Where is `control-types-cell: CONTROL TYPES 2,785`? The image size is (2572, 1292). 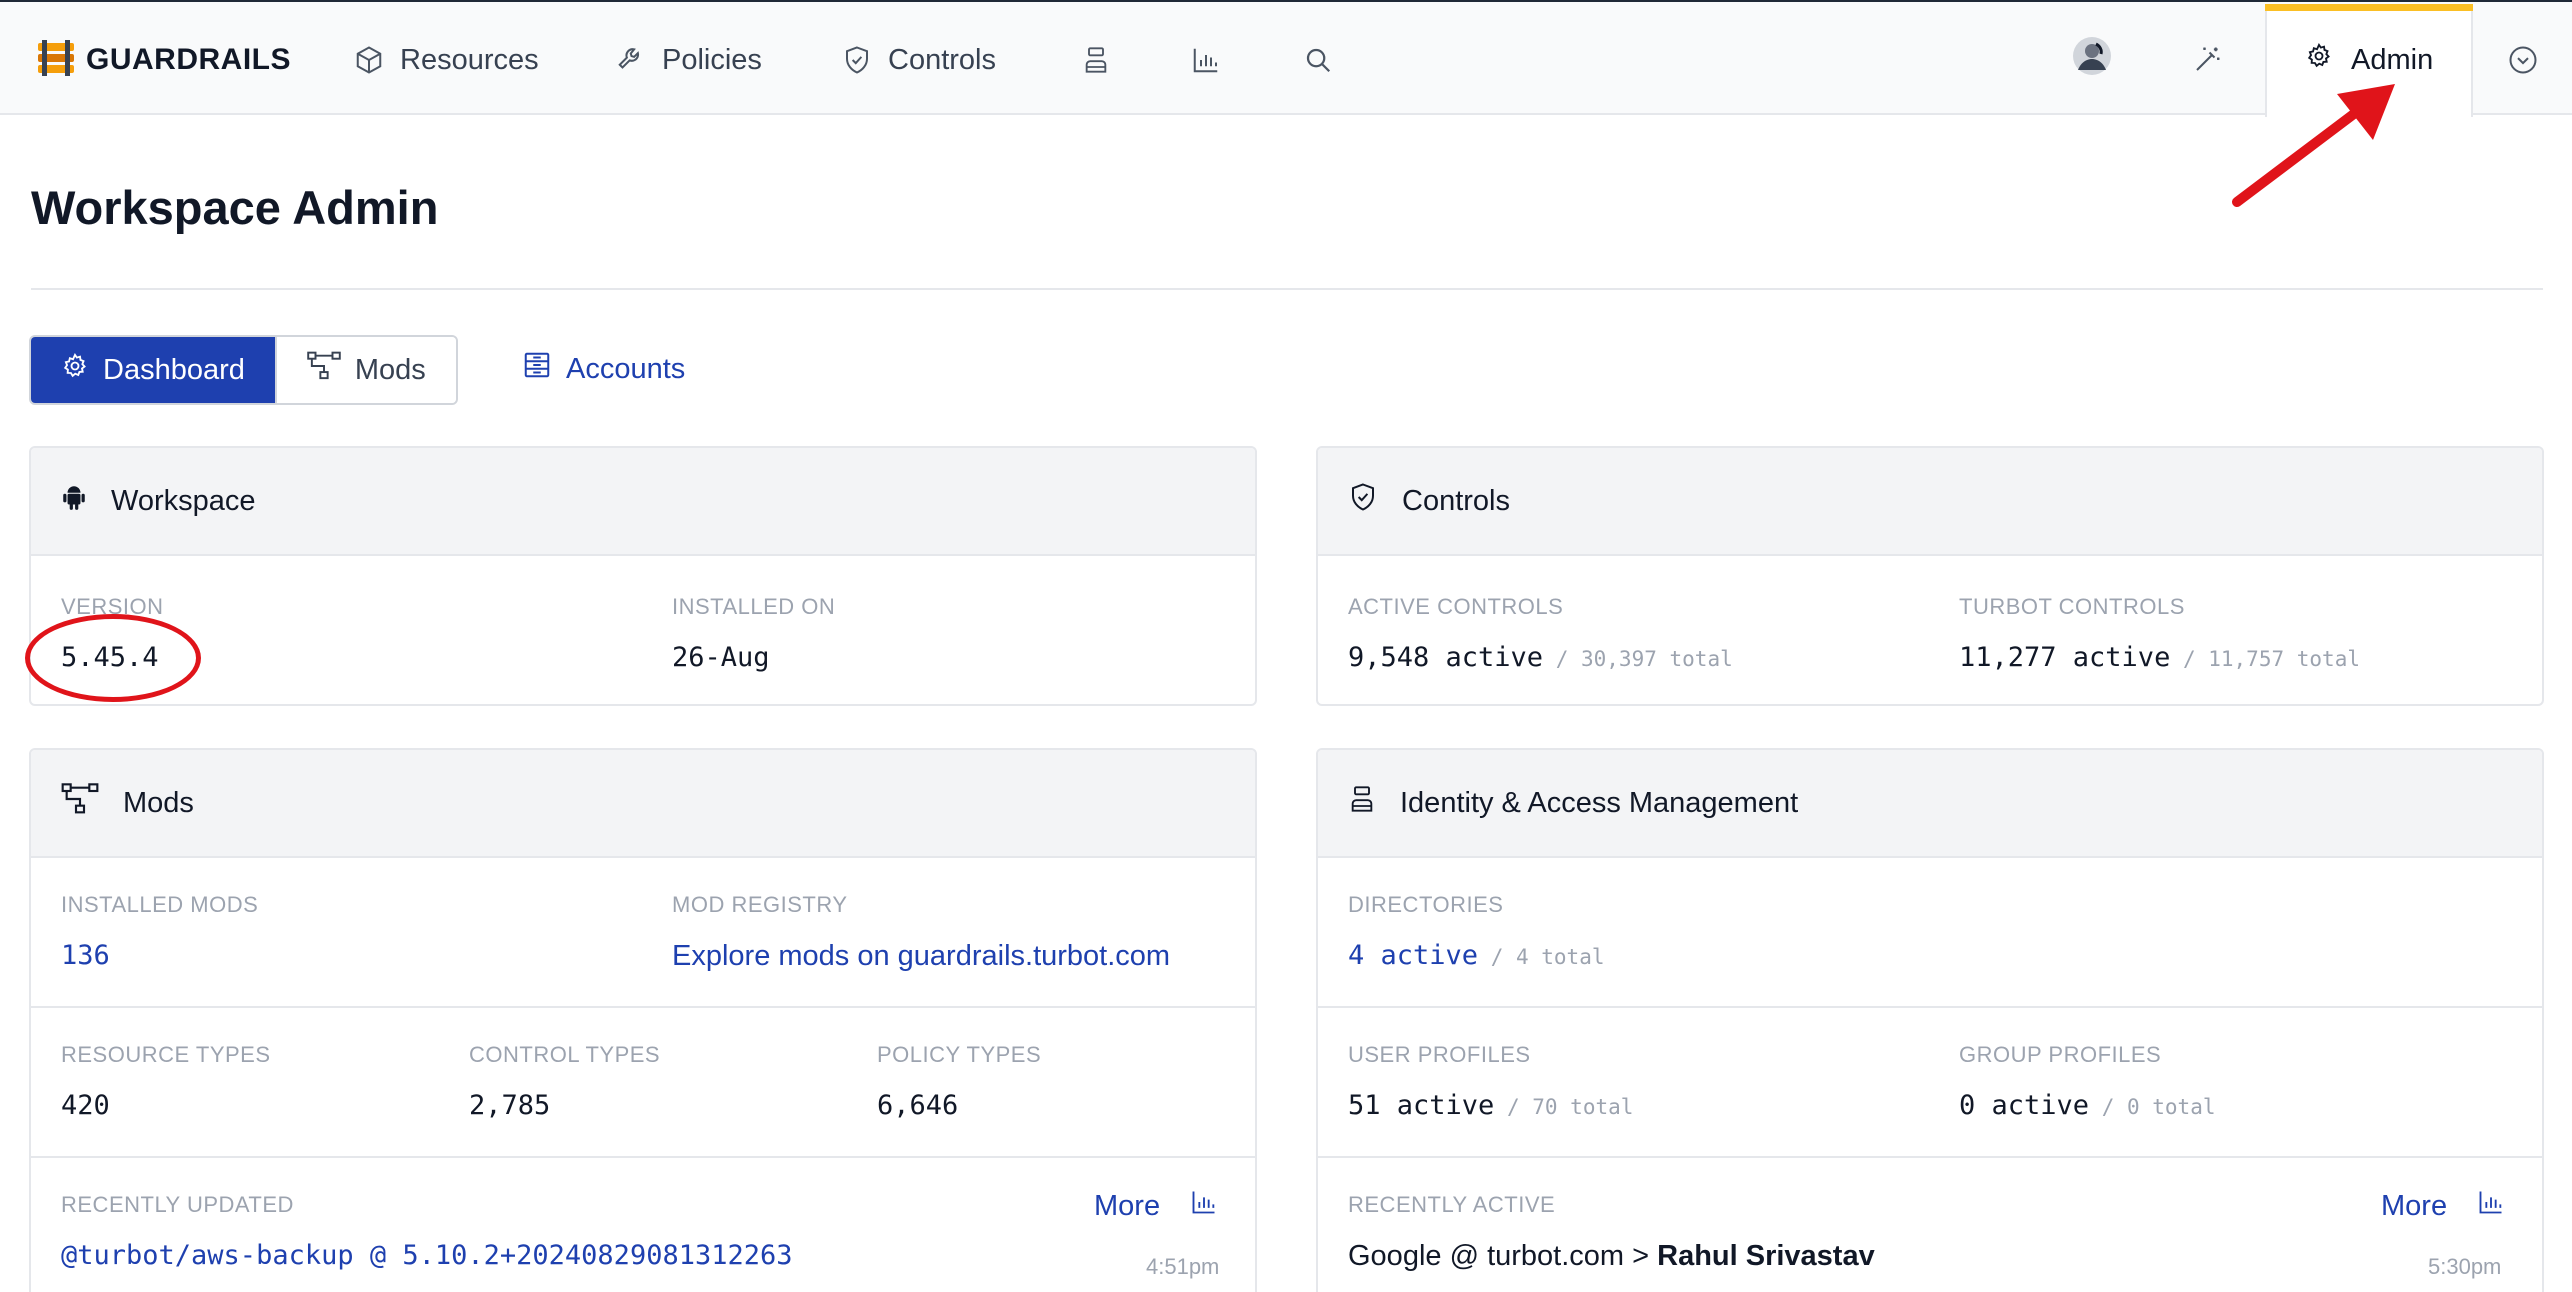
control-types-cell: CONTROL TYPES 2,785 is located at coordinates (564, 1081).